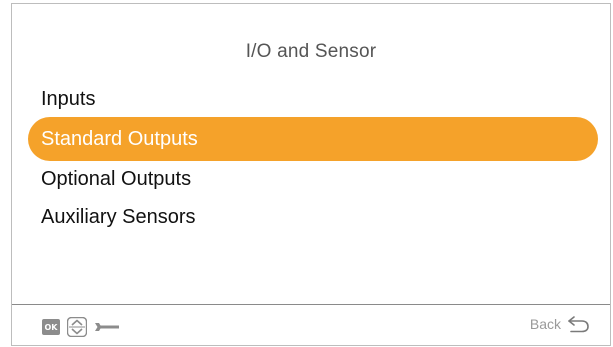  I want to click on back-button: Back, so click(560, 324).